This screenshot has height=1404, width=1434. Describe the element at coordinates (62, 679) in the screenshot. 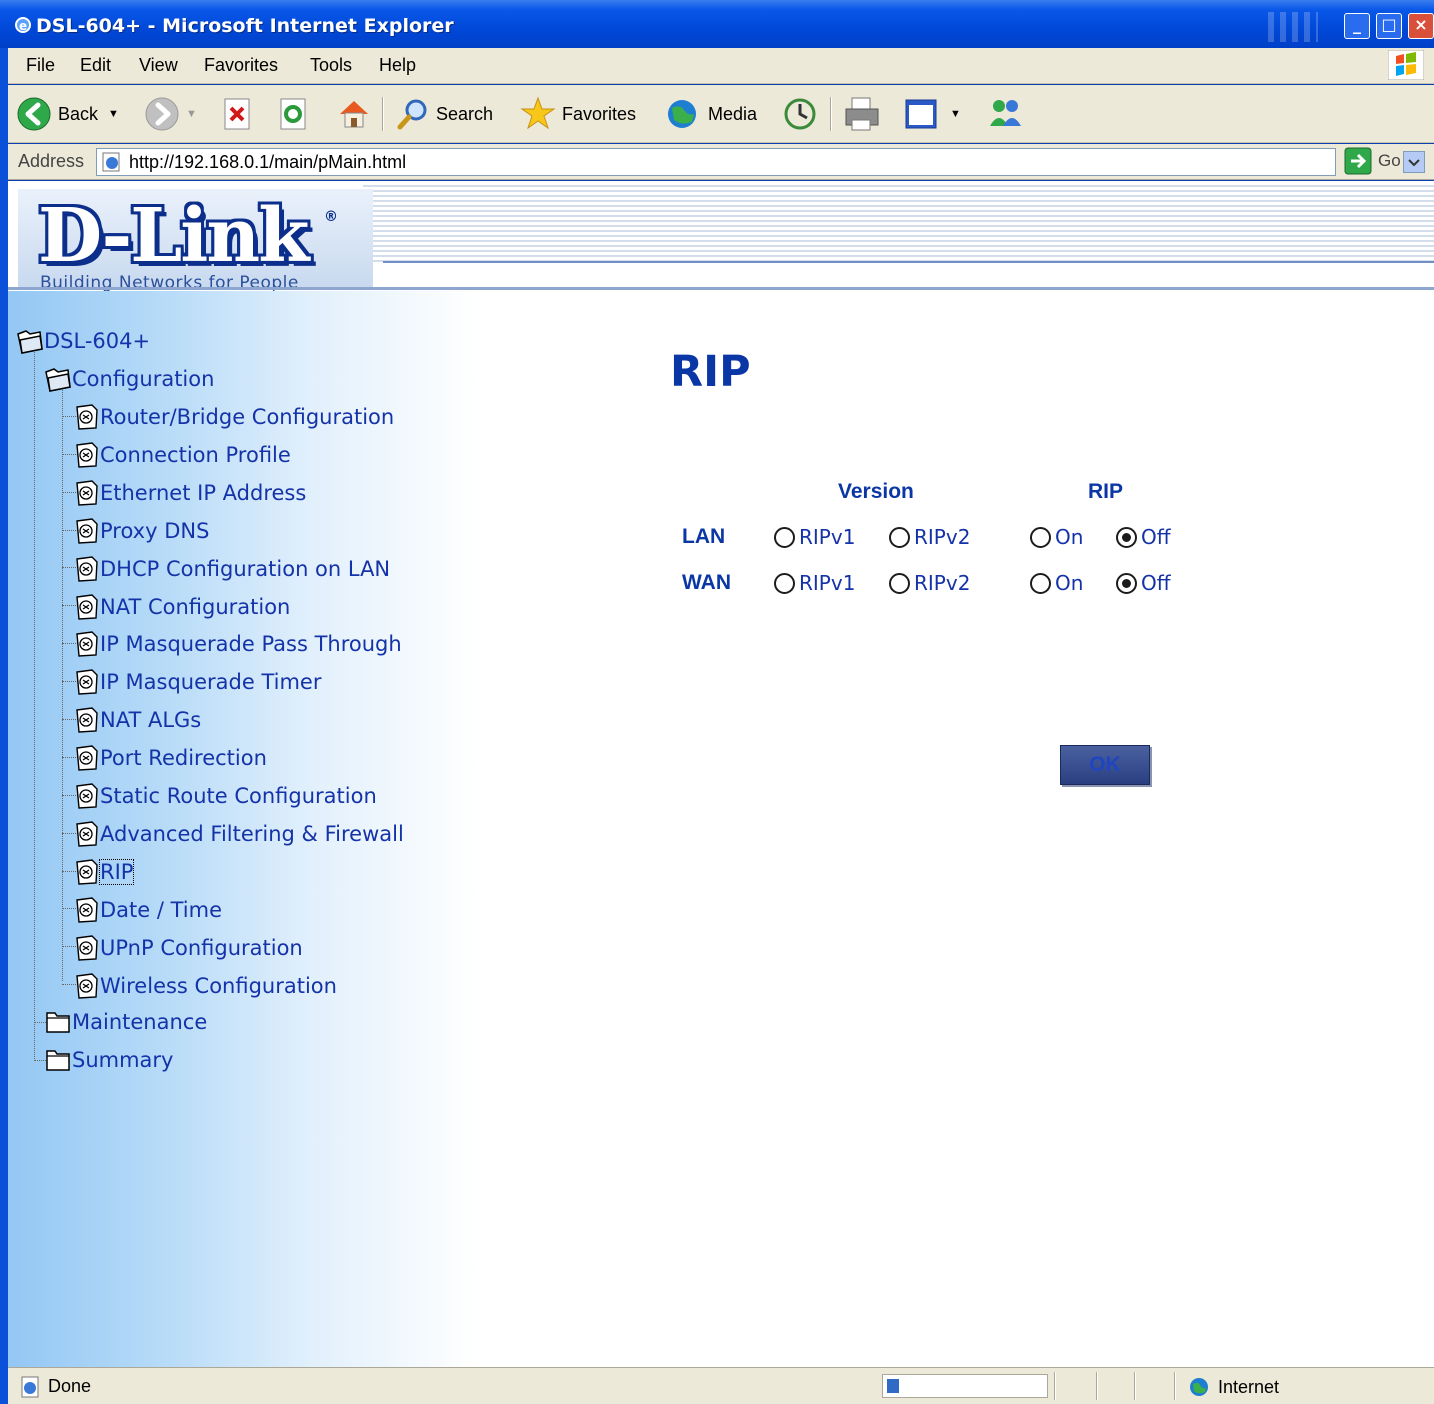

I see `tree-line` at that location.